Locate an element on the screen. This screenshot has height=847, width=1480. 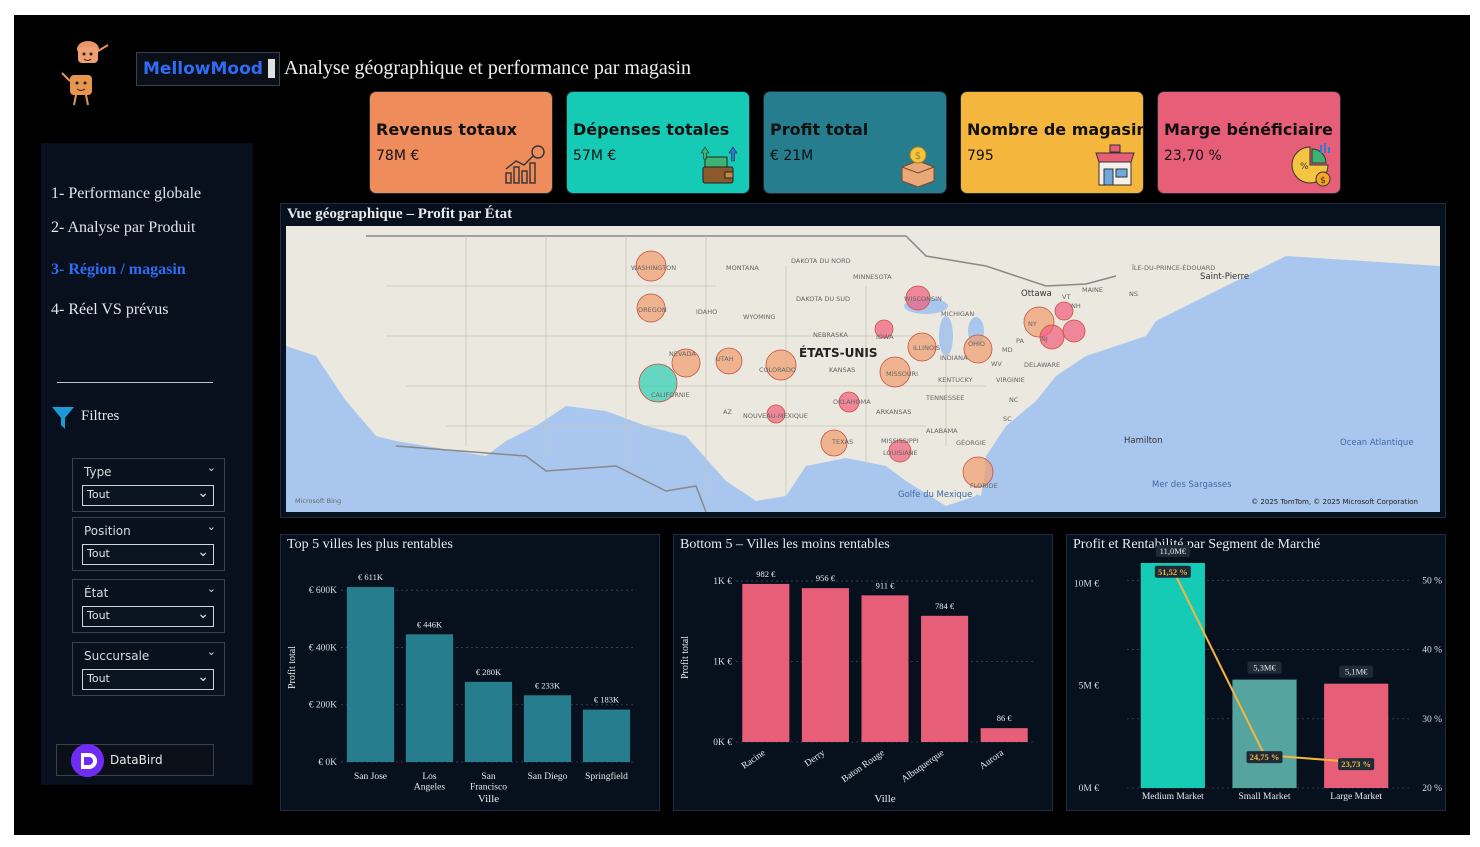
x-tick-label: Francisco is located at coordinates (488, 788).